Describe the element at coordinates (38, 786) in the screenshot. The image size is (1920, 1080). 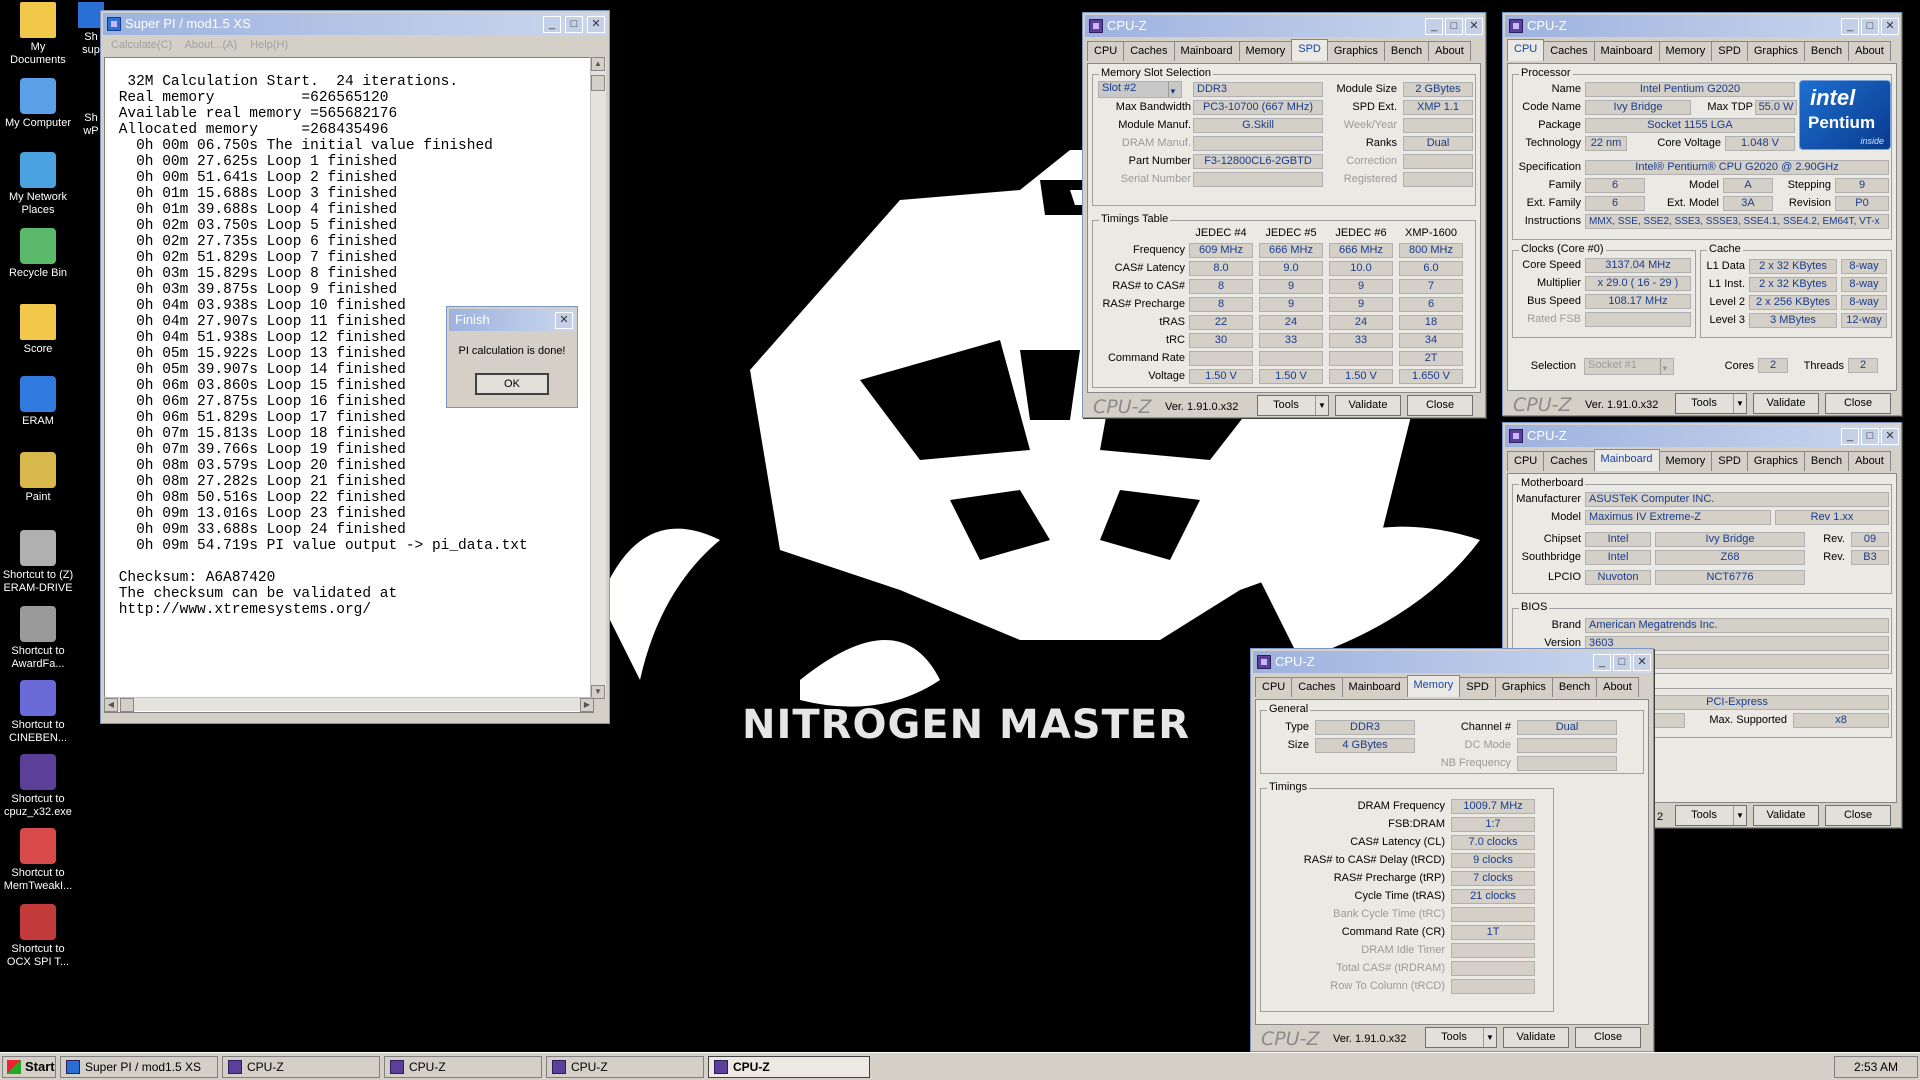
I see `desktop-icon-11: Shortcut to cpuz_x32.exe` at that location.